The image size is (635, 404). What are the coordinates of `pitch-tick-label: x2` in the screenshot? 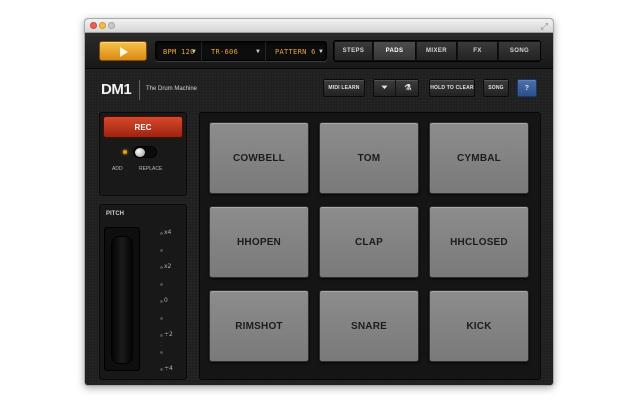 It's located at (168, 266).